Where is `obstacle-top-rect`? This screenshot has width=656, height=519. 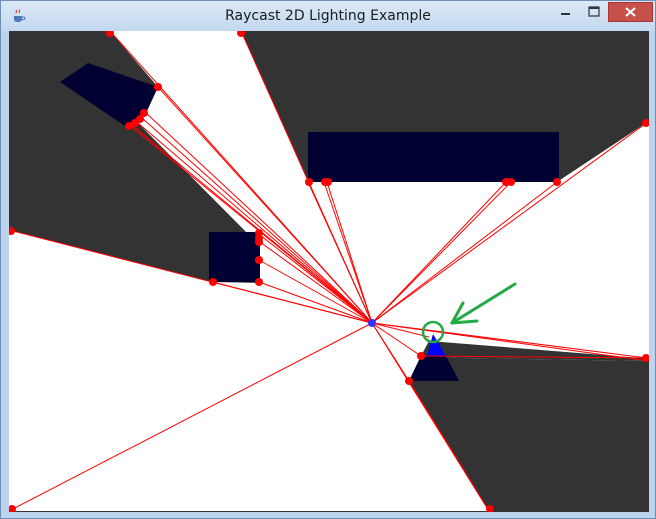 obstacle-top-rect is located at coordinates (433, 157).